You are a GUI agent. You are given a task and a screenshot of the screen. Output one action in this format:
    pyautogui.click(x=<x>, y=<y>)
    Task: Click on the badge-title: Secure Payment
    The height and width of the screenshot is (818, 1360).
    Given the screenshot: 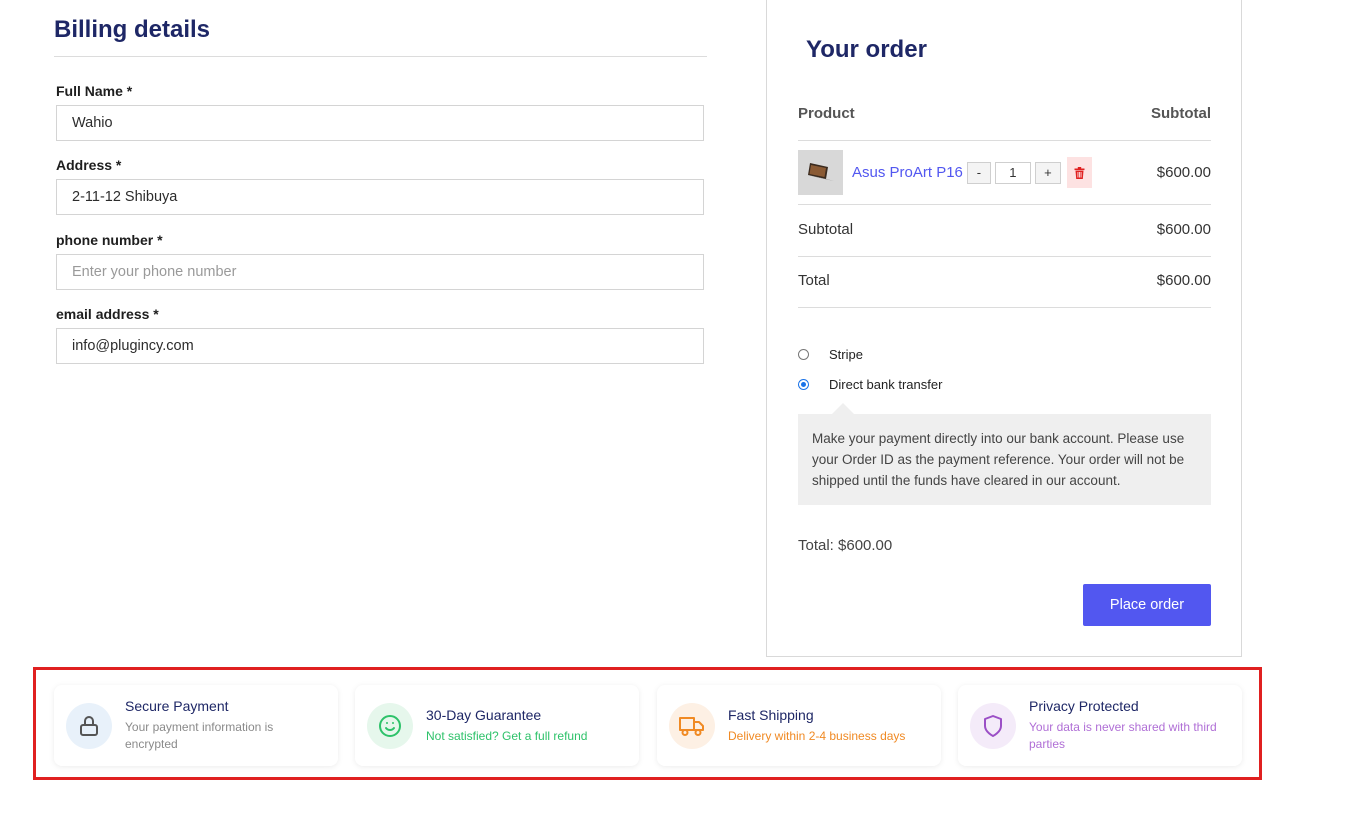 What is the action you would take?
    pyautogui.click(x=177, y=706)
    